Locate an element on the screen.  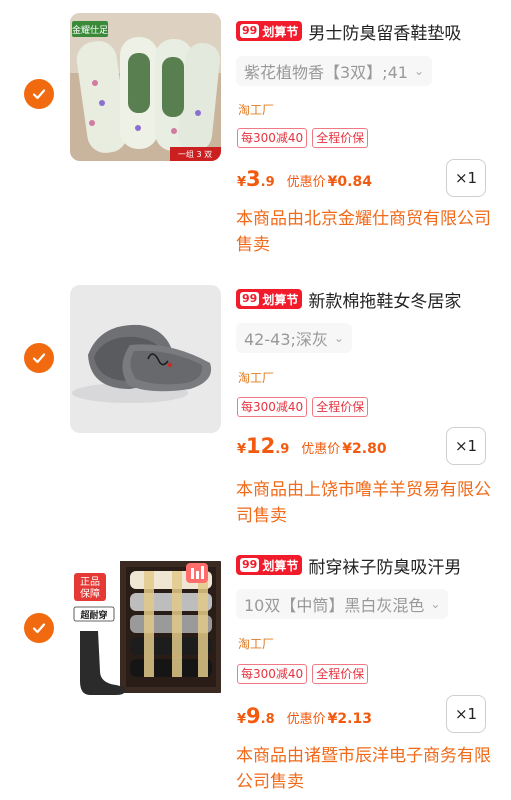
price-integer: 9 is located at coordinates (253, 716).